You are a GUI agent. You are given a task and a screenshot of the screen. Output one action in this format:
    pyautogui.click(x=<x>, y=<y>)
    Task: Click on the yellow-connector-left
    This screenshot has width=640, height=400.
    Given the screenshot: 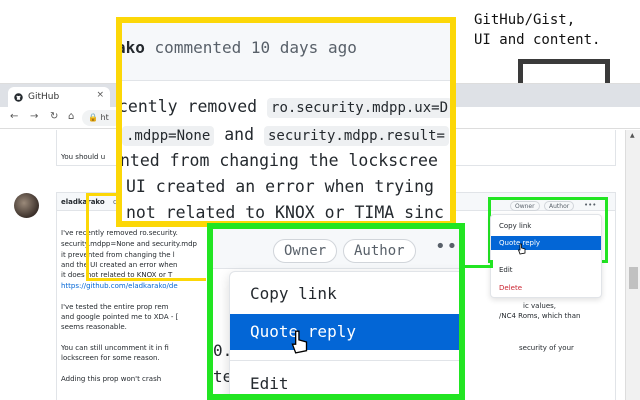 What is the action you would take?
    pyautogui.click(x=87, y=237)
    